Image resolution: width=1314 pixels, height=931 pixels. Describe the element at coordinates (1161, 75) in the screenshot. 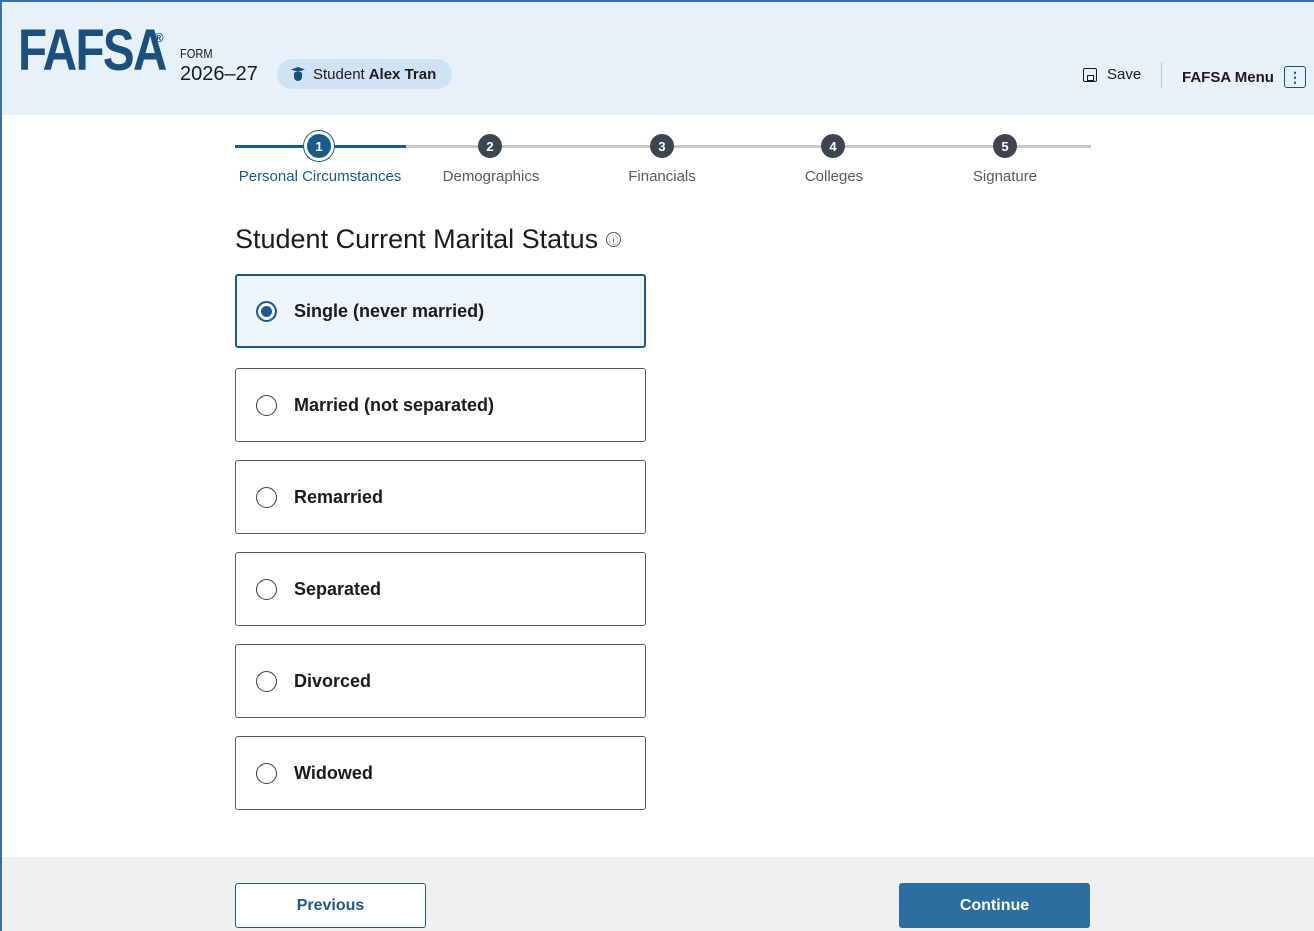

I see `header-divider` at that location.